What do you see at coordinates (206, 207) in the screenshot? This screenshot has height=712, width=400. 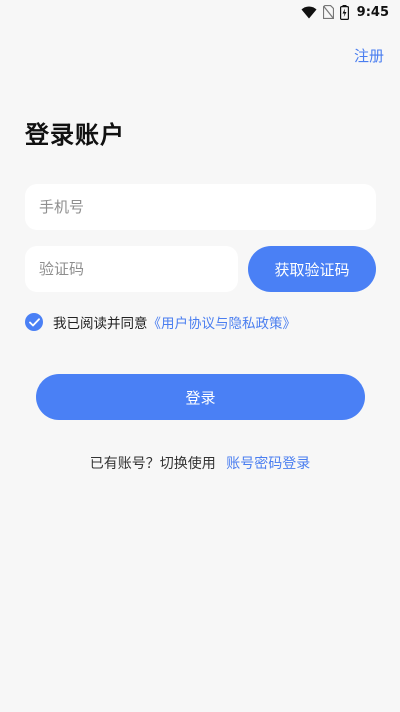 I see `phone-input` at bounding box center [206, 207].